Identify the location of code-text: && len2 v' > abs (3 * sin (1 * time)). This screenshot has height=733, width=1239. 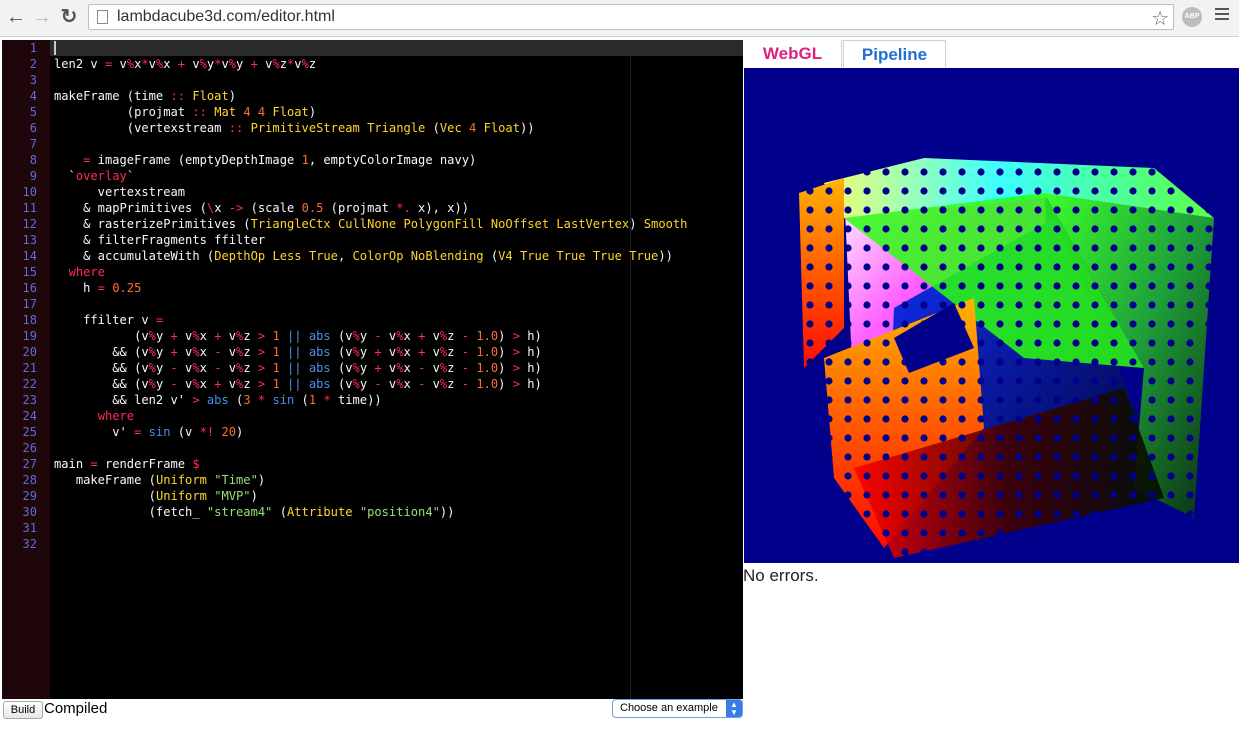
(217, 400).